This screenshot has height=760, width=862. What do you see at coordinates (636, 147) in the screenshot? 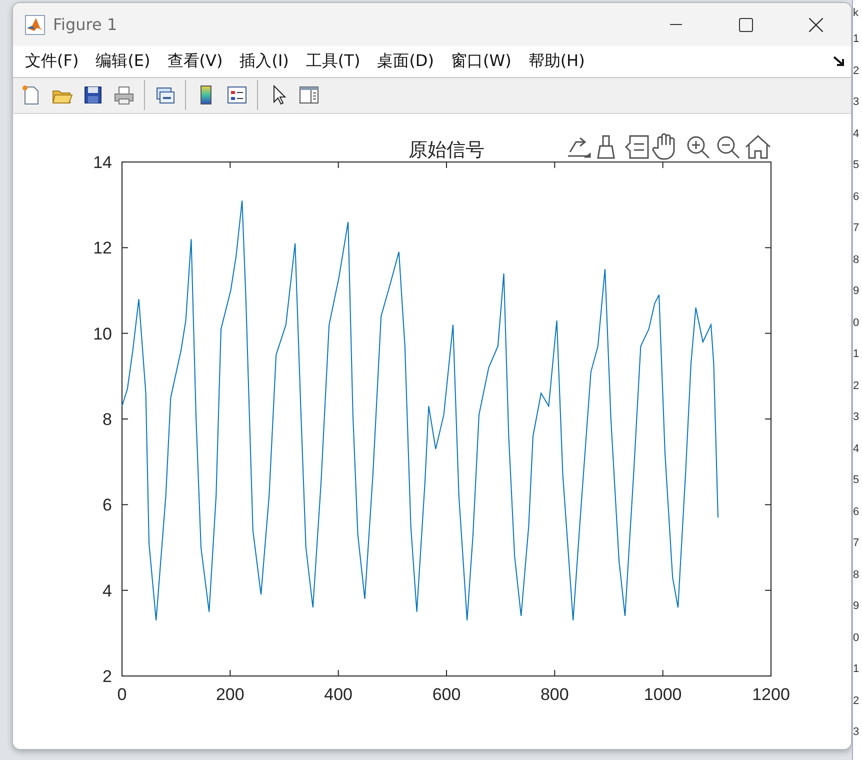
I see `data-tips-icon` at bounding box center [636, 147].